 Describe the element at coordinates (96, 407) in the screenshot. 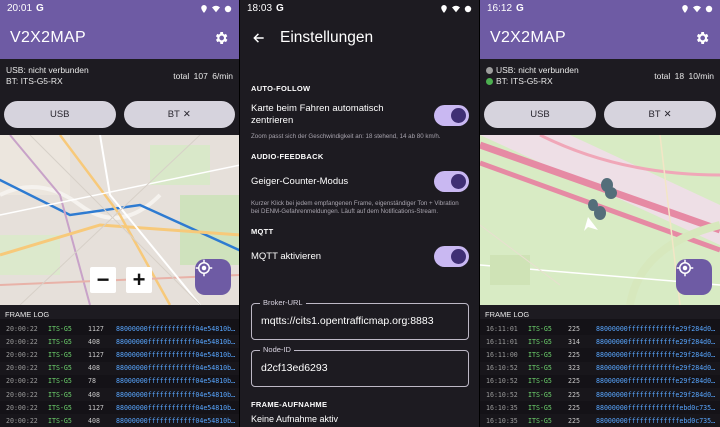

I see `log-length: 1127` at that location.